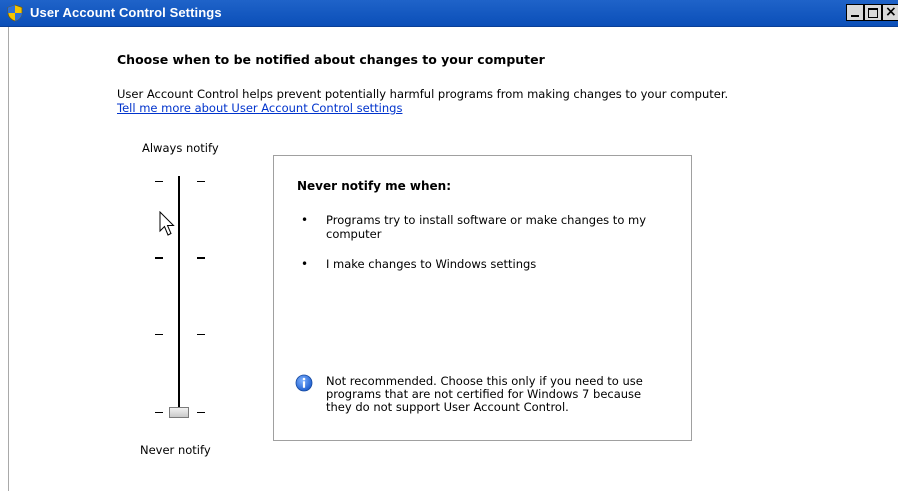  What do you see at coordinates (179, 294) in the screenshot?
I see `slider-track` at bounding box center [179, 294].